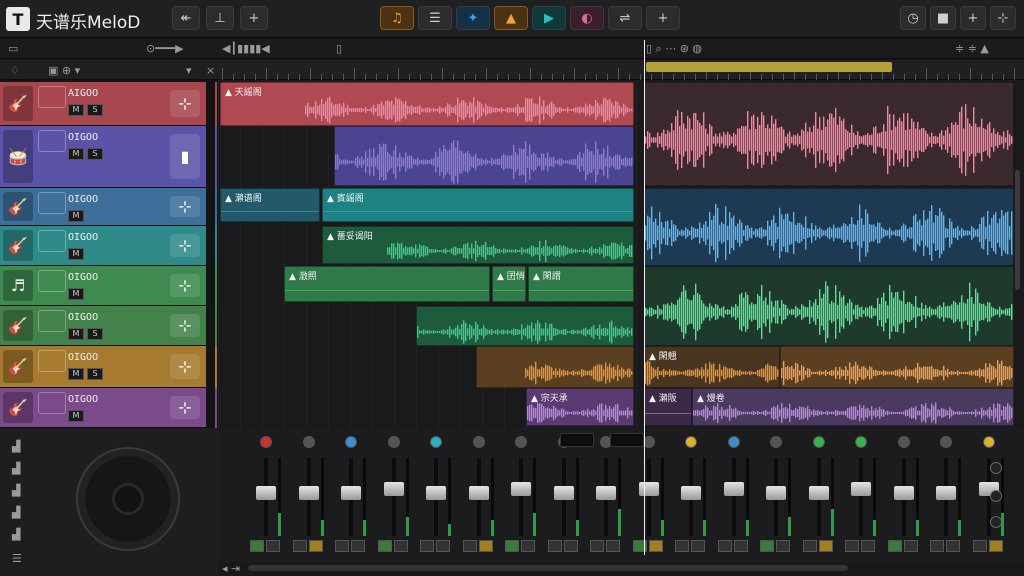 Image resolution: width=1024 pixels, height=576 pixels. Describe the element at coordinates (644, 297) in the screenshot. I see `playhead` at that location.